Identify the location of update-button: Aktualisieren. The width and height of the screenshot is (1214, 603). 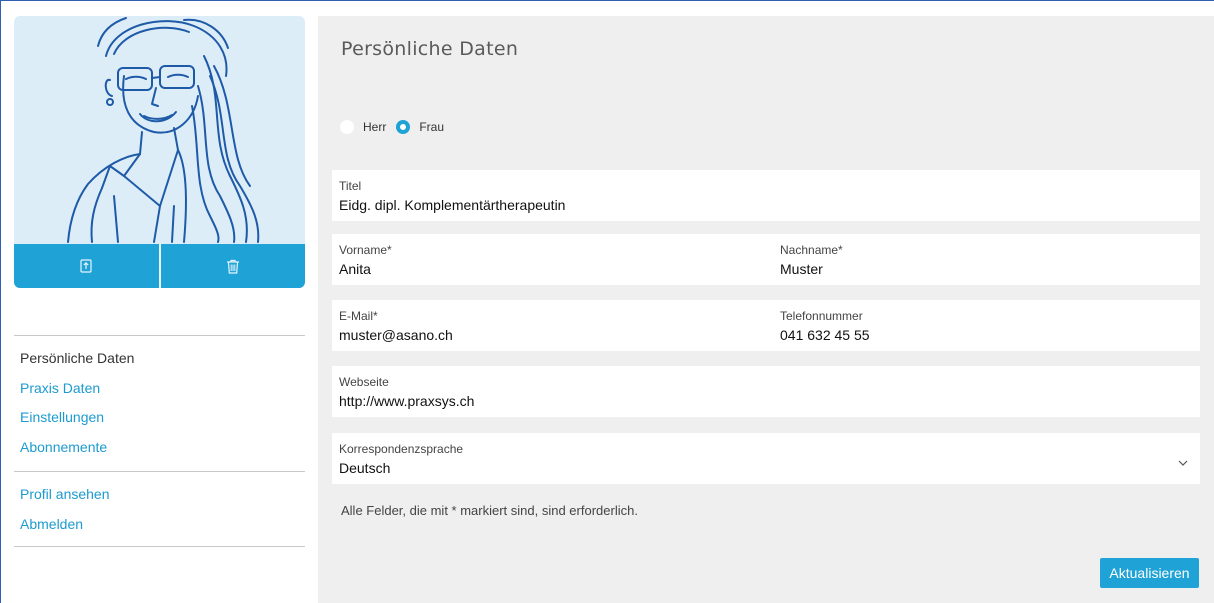
(1149, 573).